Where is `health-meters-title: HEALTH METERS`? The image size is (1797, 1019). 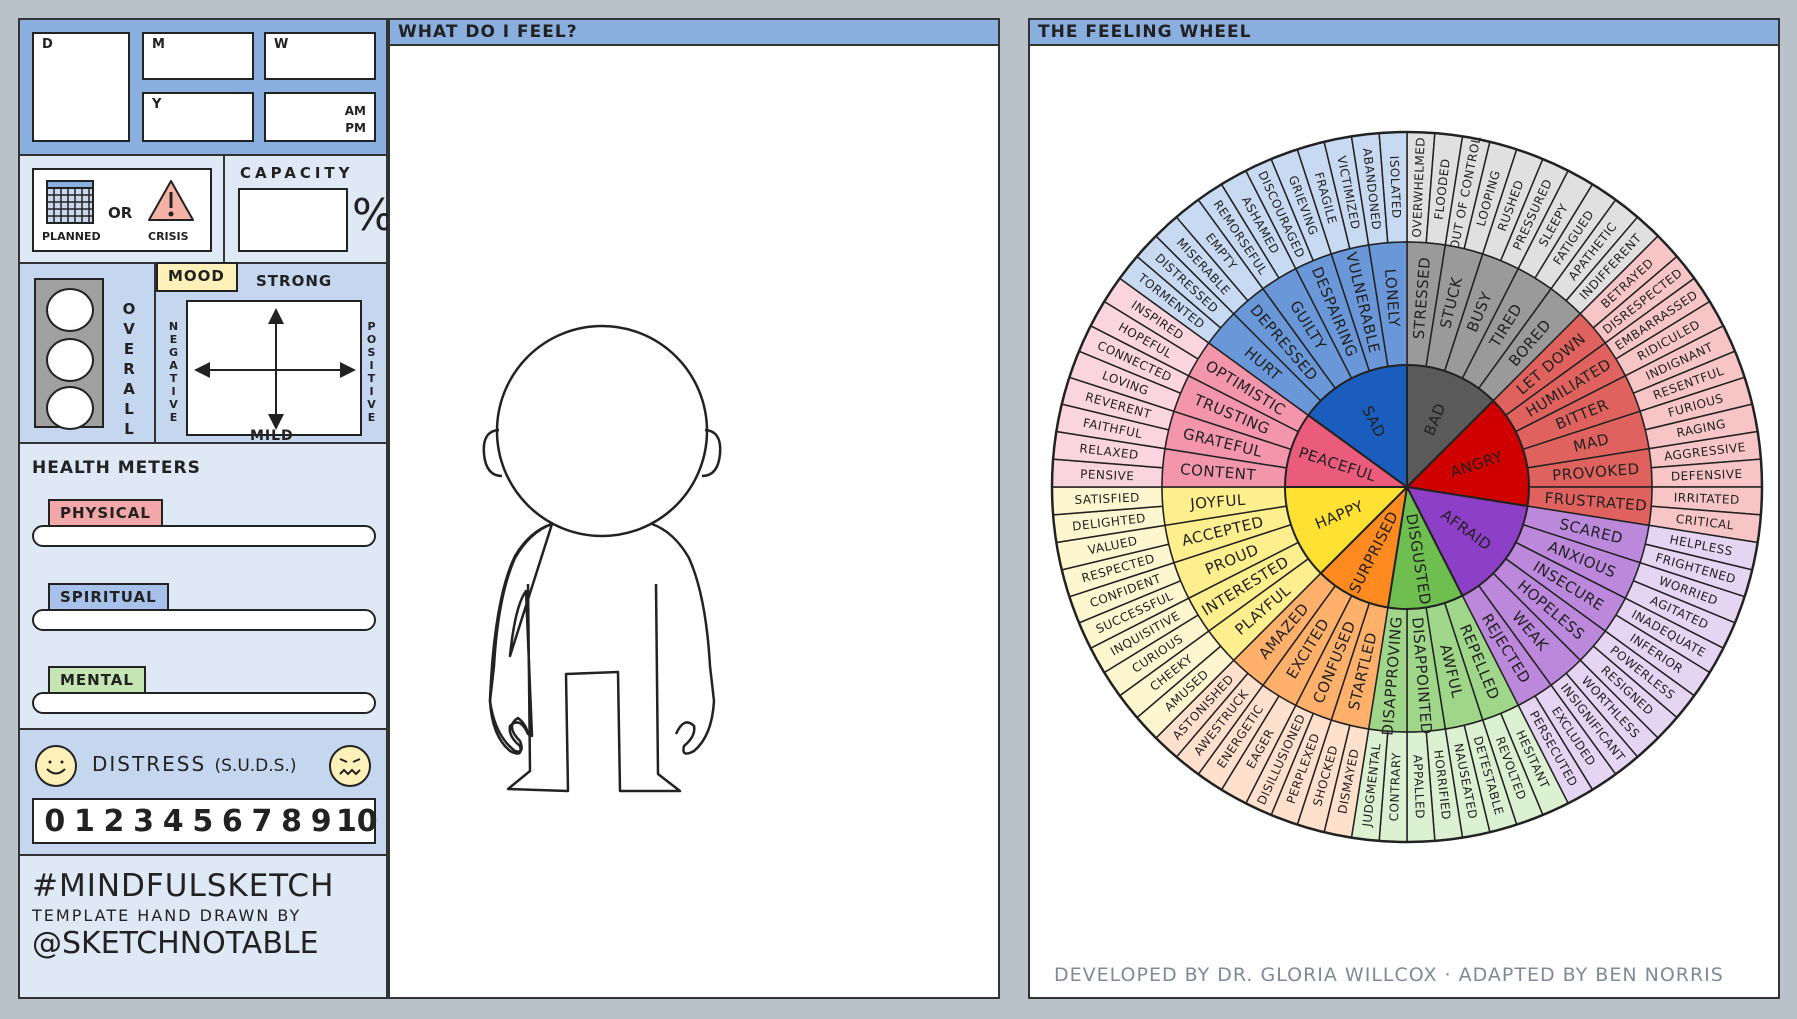 health-meters-title: HEALTH METERS is located at coordinates (116, 468).